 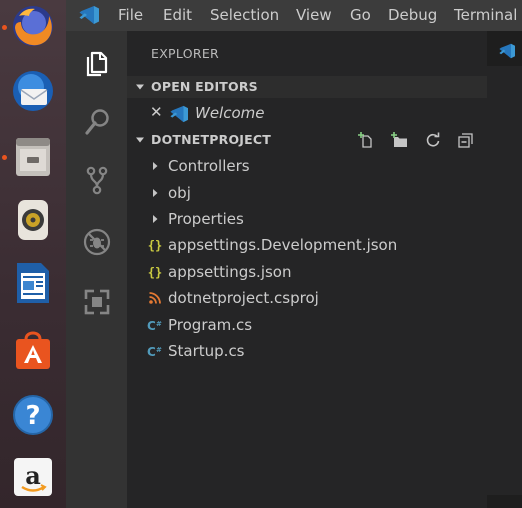 I want to click on menu-terminal: Terminal, so click(x=485, y=15).